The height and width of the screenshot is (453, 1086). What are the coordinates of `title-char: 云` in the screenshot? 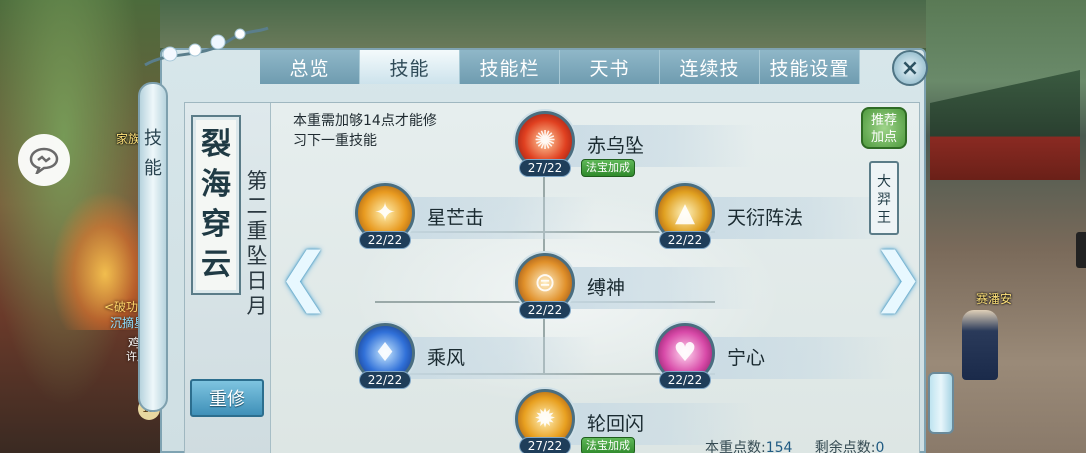 It's located at (216, 264).